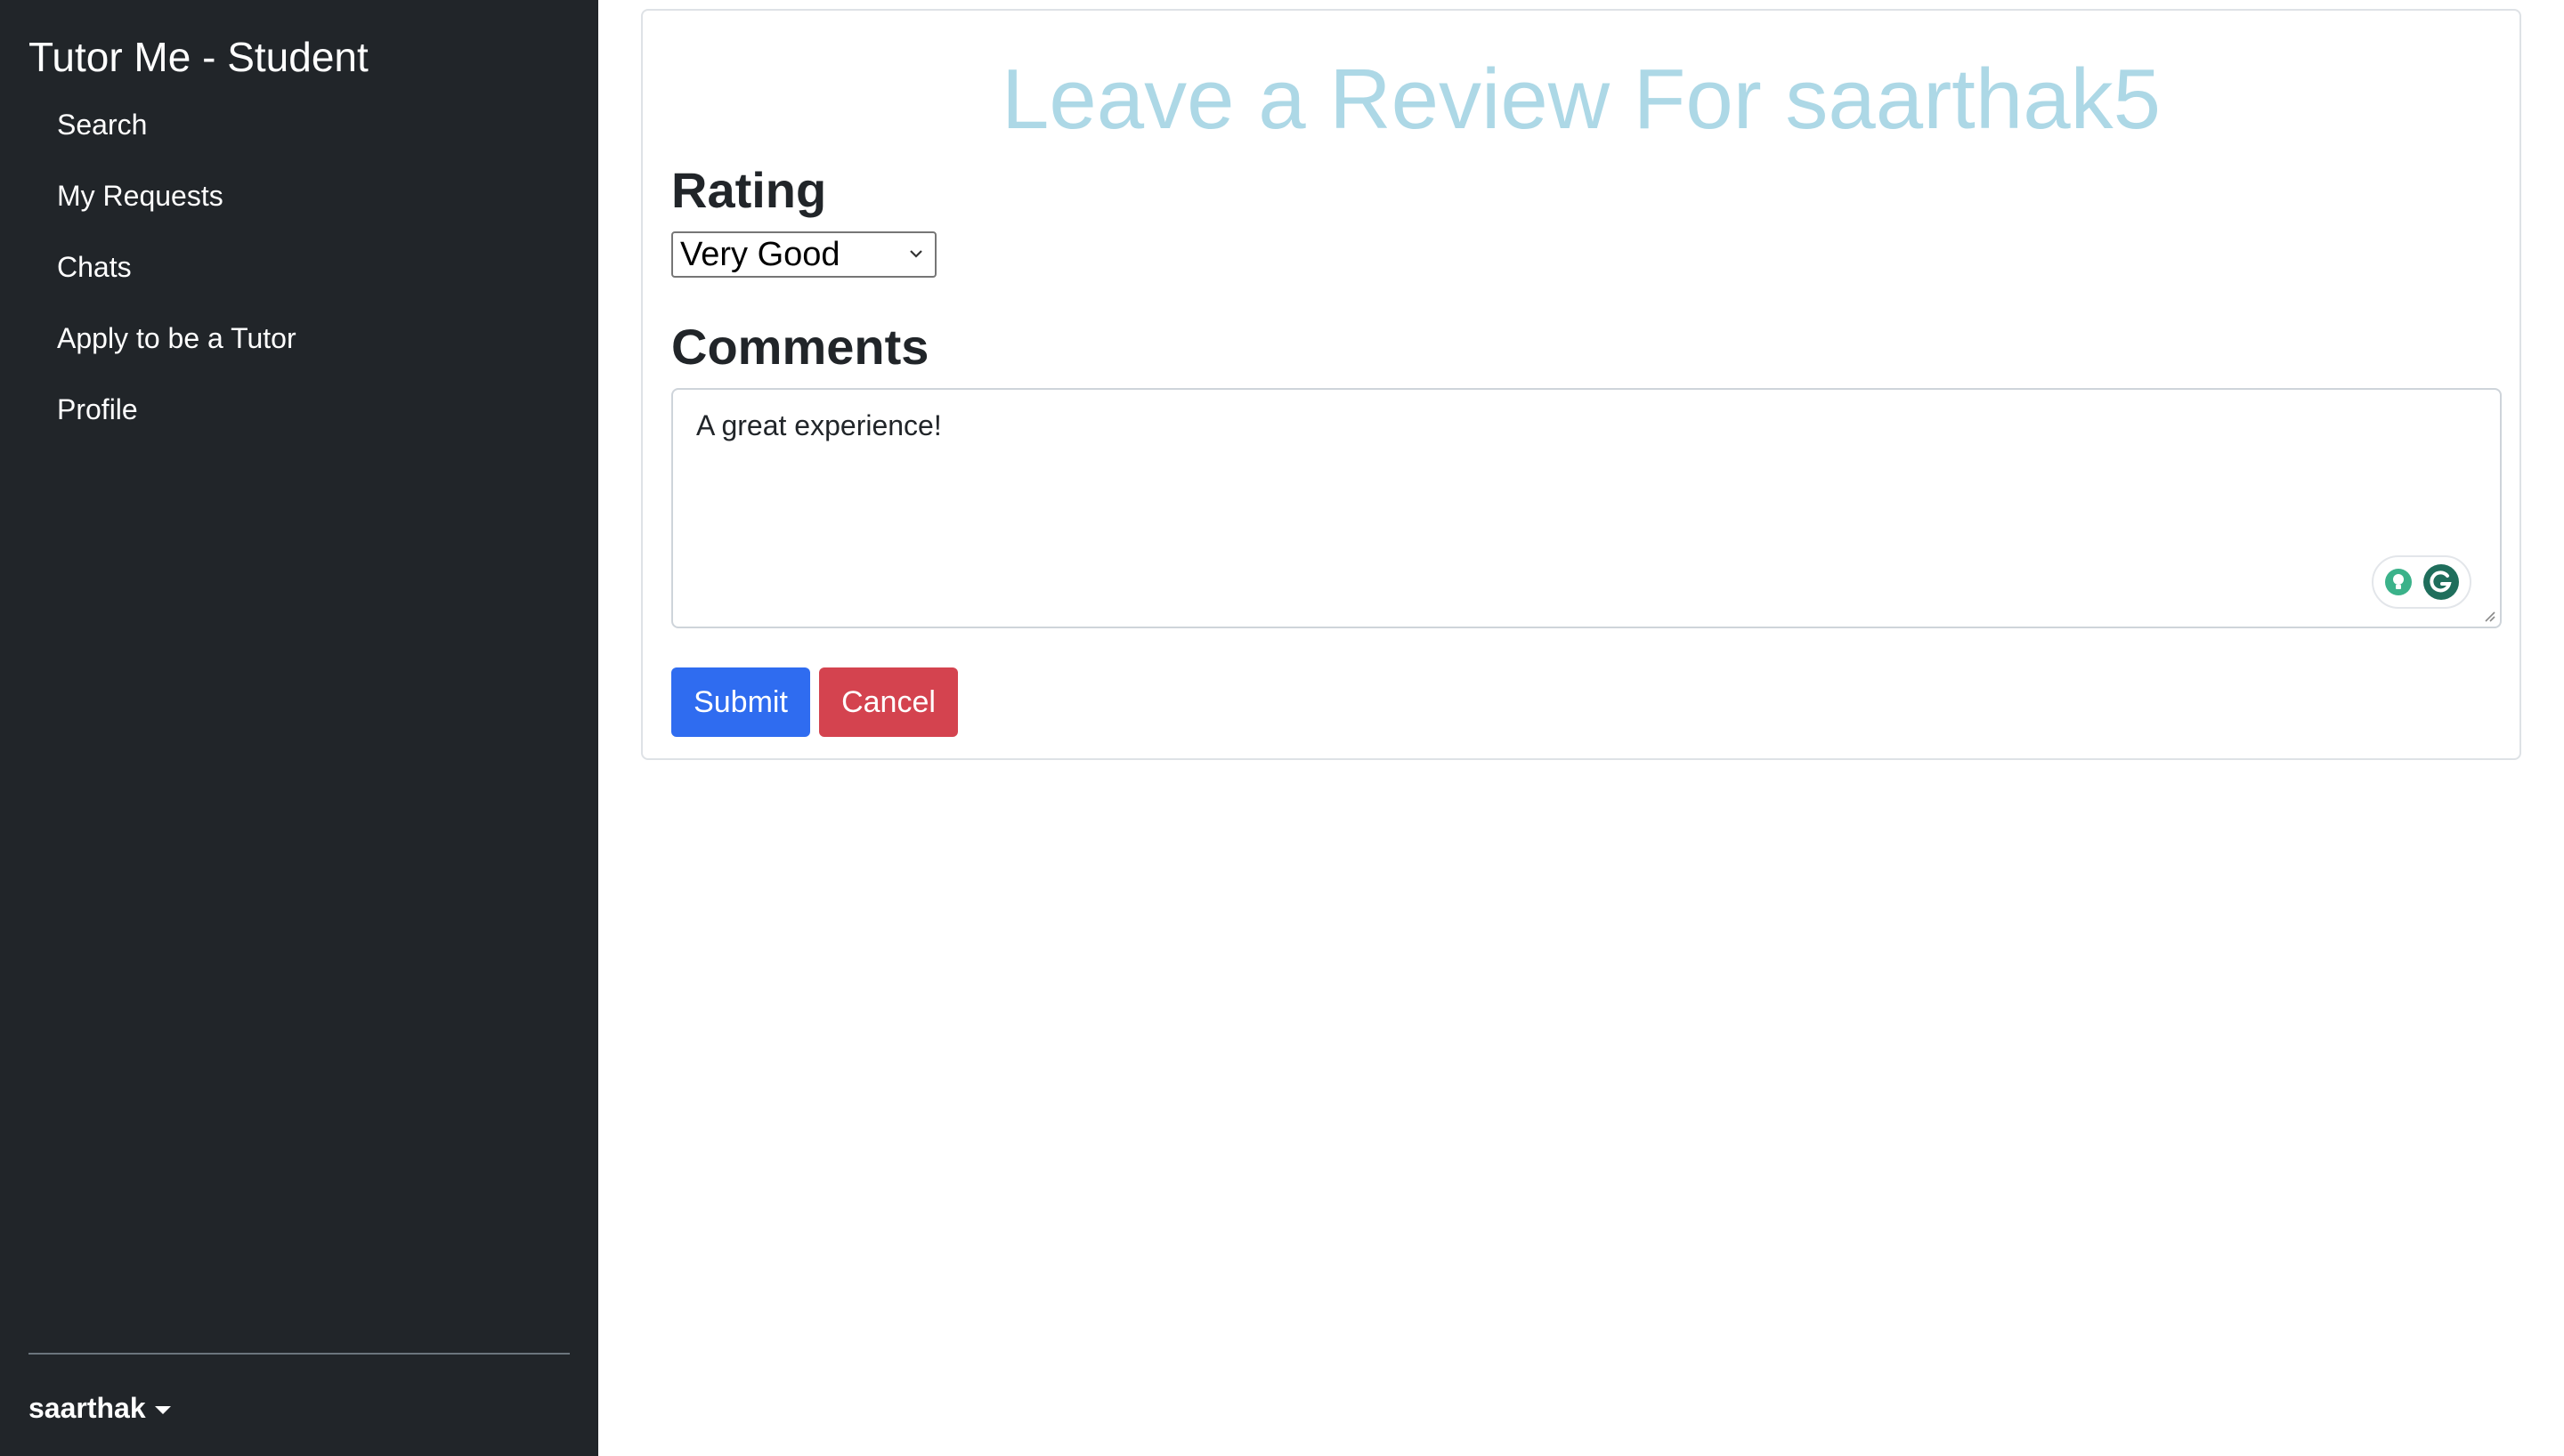  Describe the element at coordinates (800, 347) in the screenshot. I see `comments-label: Comments` at that location.